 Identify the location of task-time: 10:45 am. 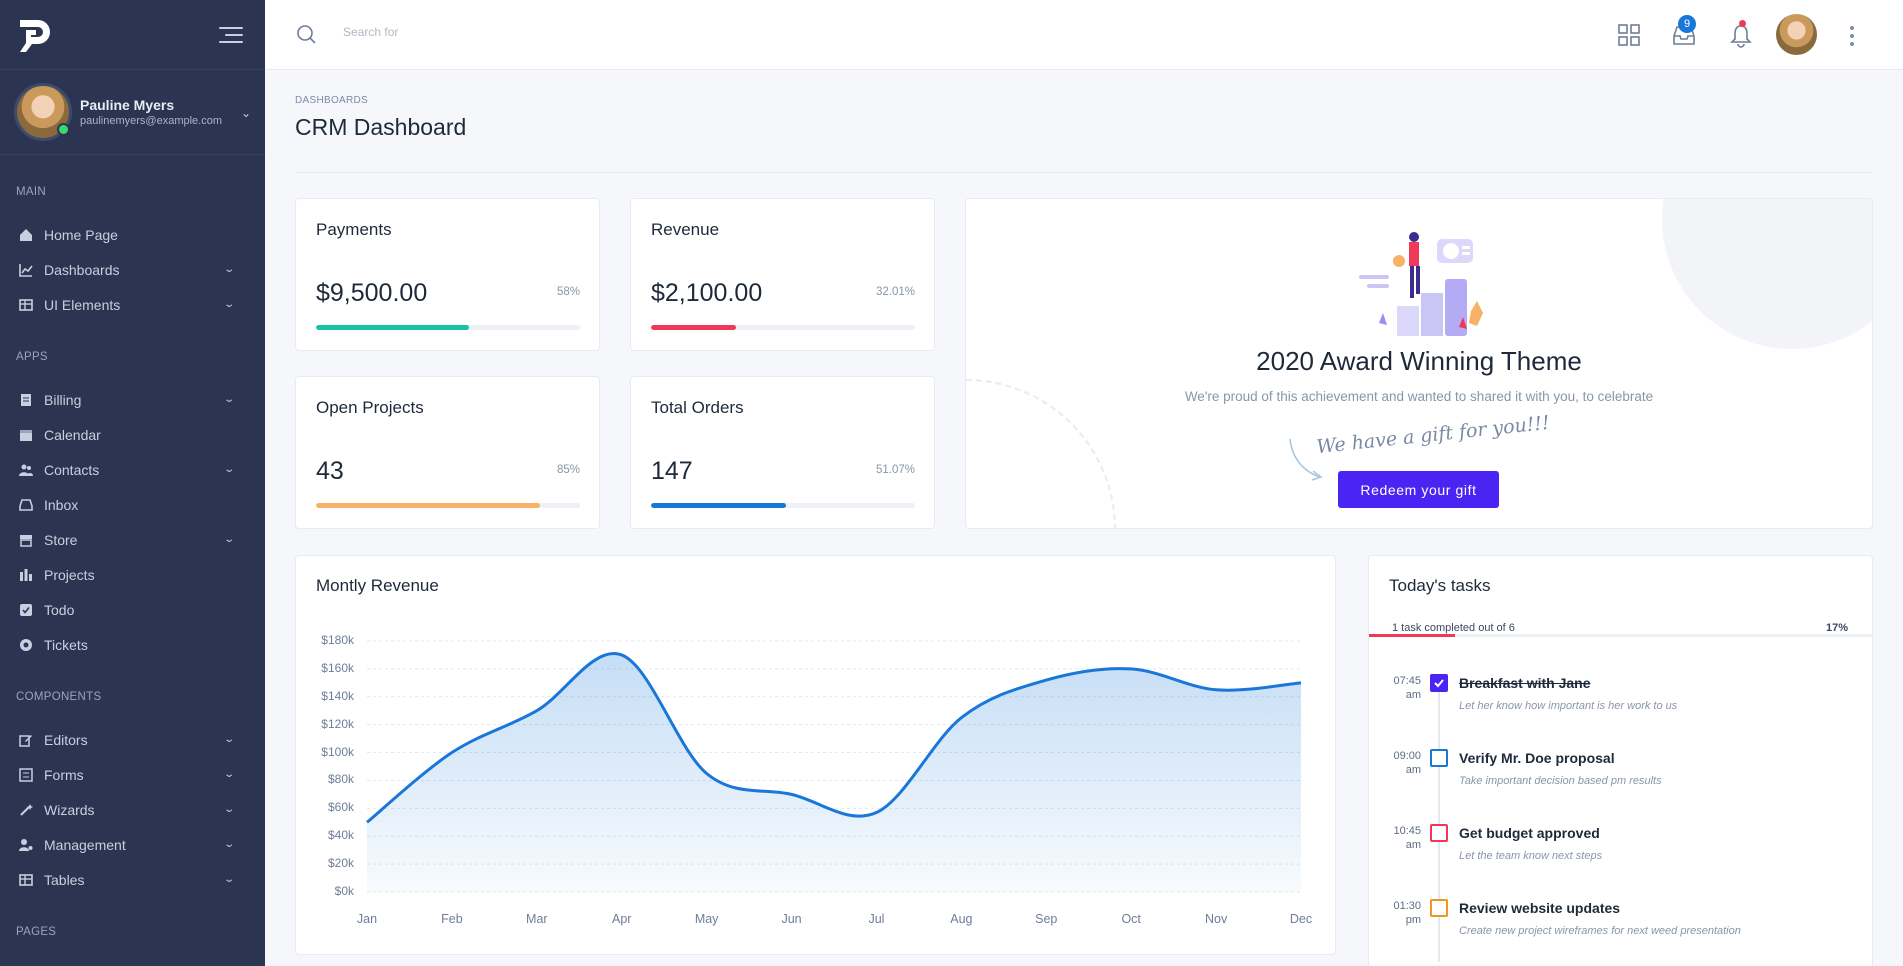
(1407, 838).